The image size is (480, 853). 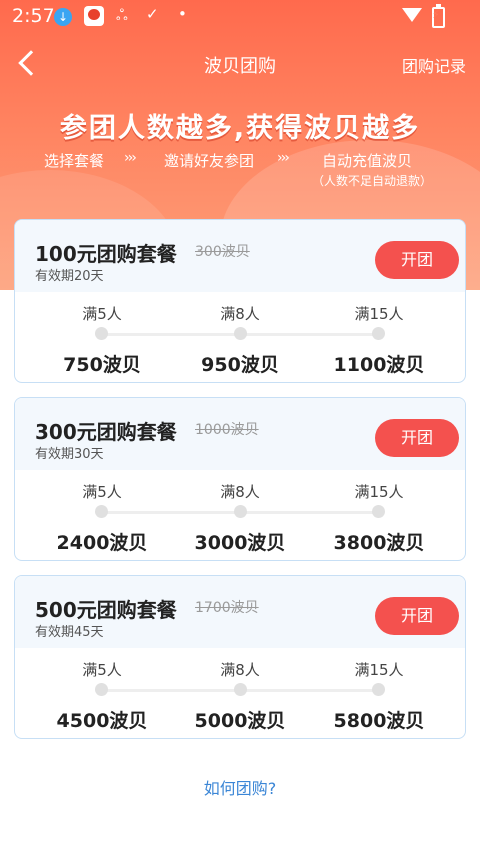 I want to click on download-icon: ↓, so click(x=63, y=17).